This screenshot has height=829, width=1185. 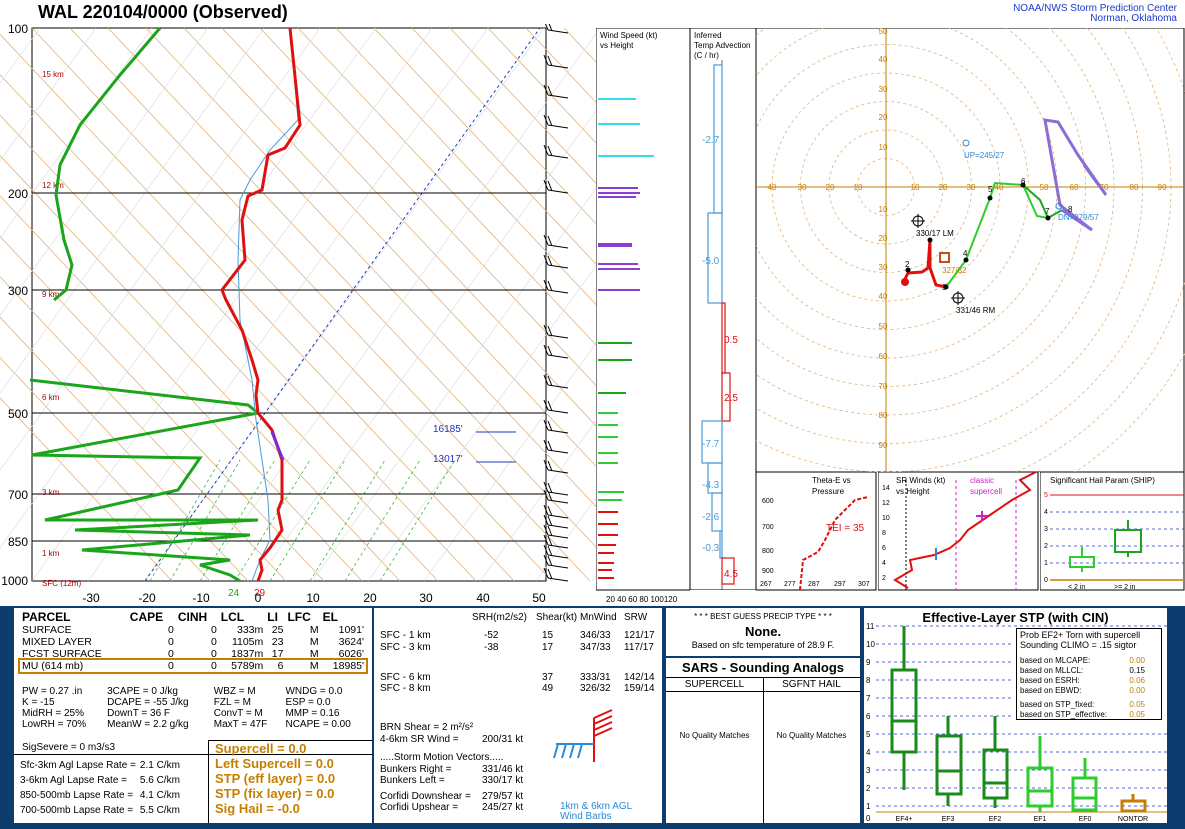 I want to click on adv-value: 2.5, so click(x=731, y=398).